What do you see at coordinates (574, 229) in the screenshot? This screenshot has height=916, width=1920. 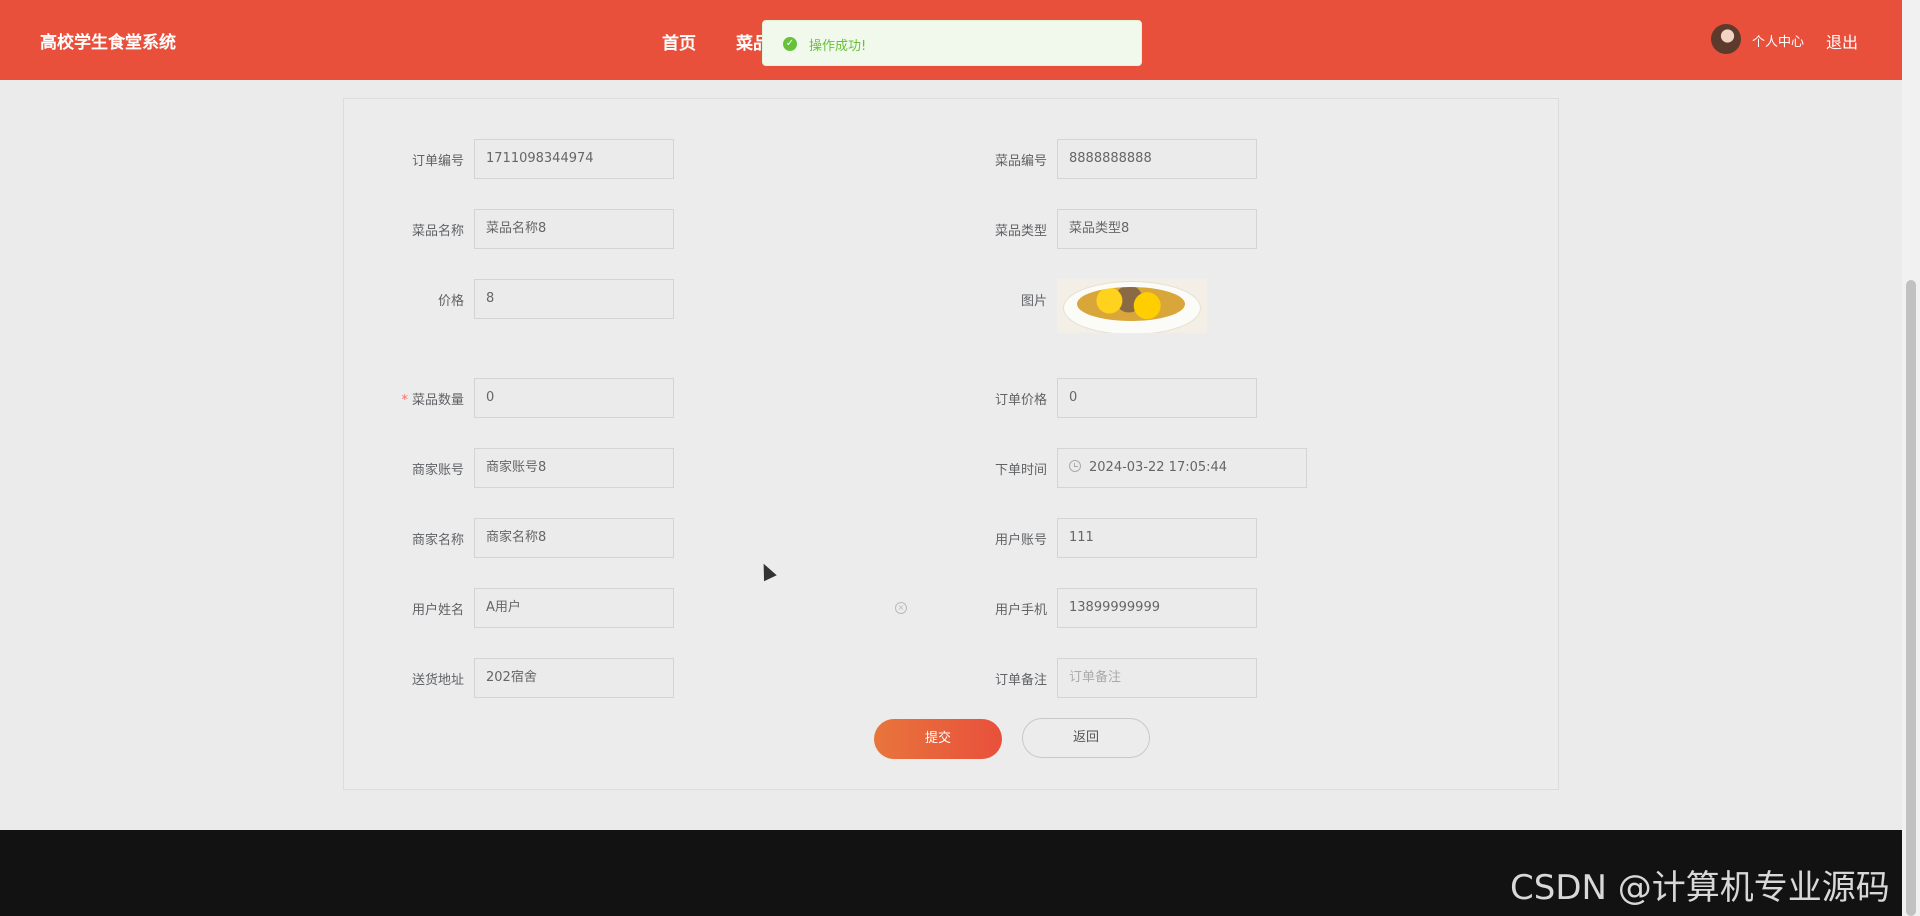 I see `dish-name-input: 菜品名称8` at bounding box center [574, 229].